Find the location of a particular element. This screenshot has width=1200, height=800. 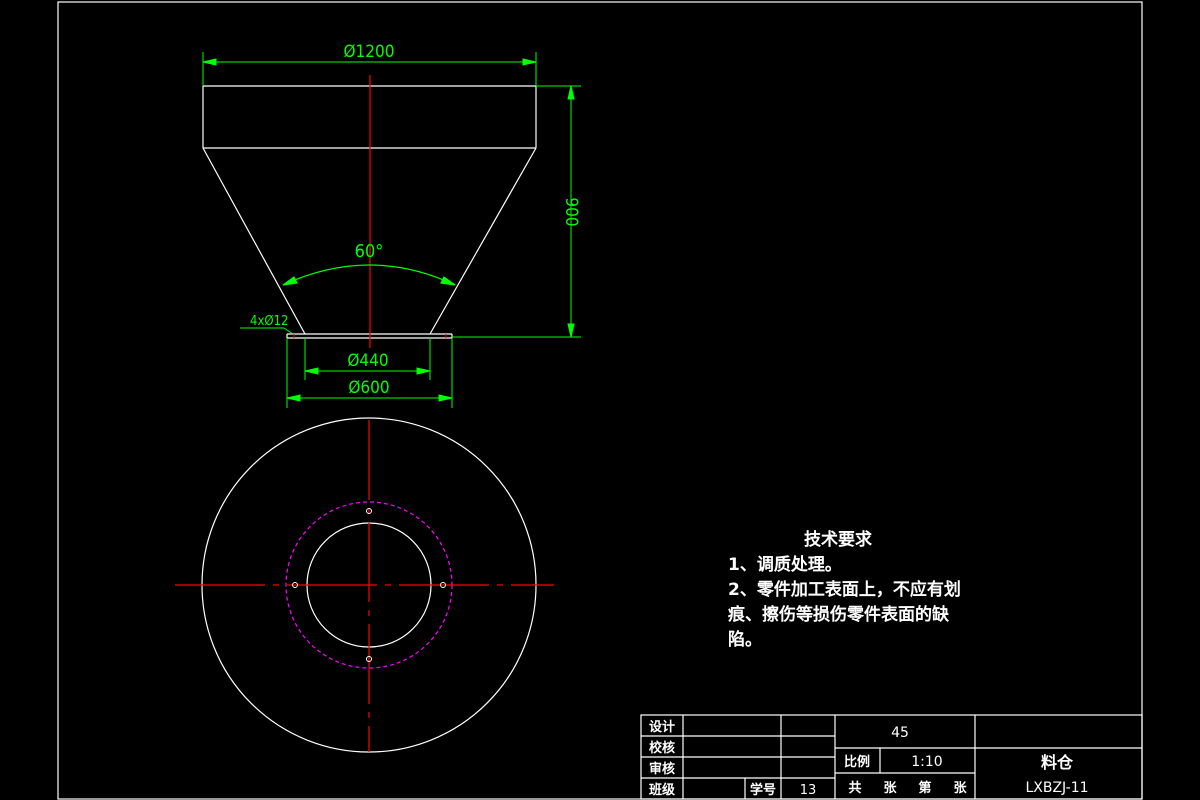

requirement-line-3: 痕、擦伤等损伤零件表面的缺 is located at coordinates (838, 615).